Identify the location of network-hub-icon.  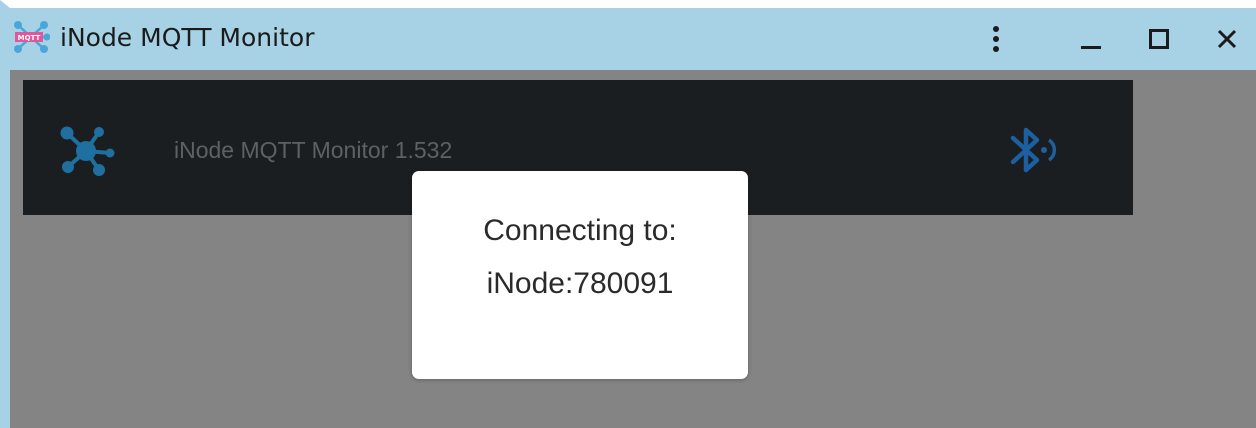
(87, 151).